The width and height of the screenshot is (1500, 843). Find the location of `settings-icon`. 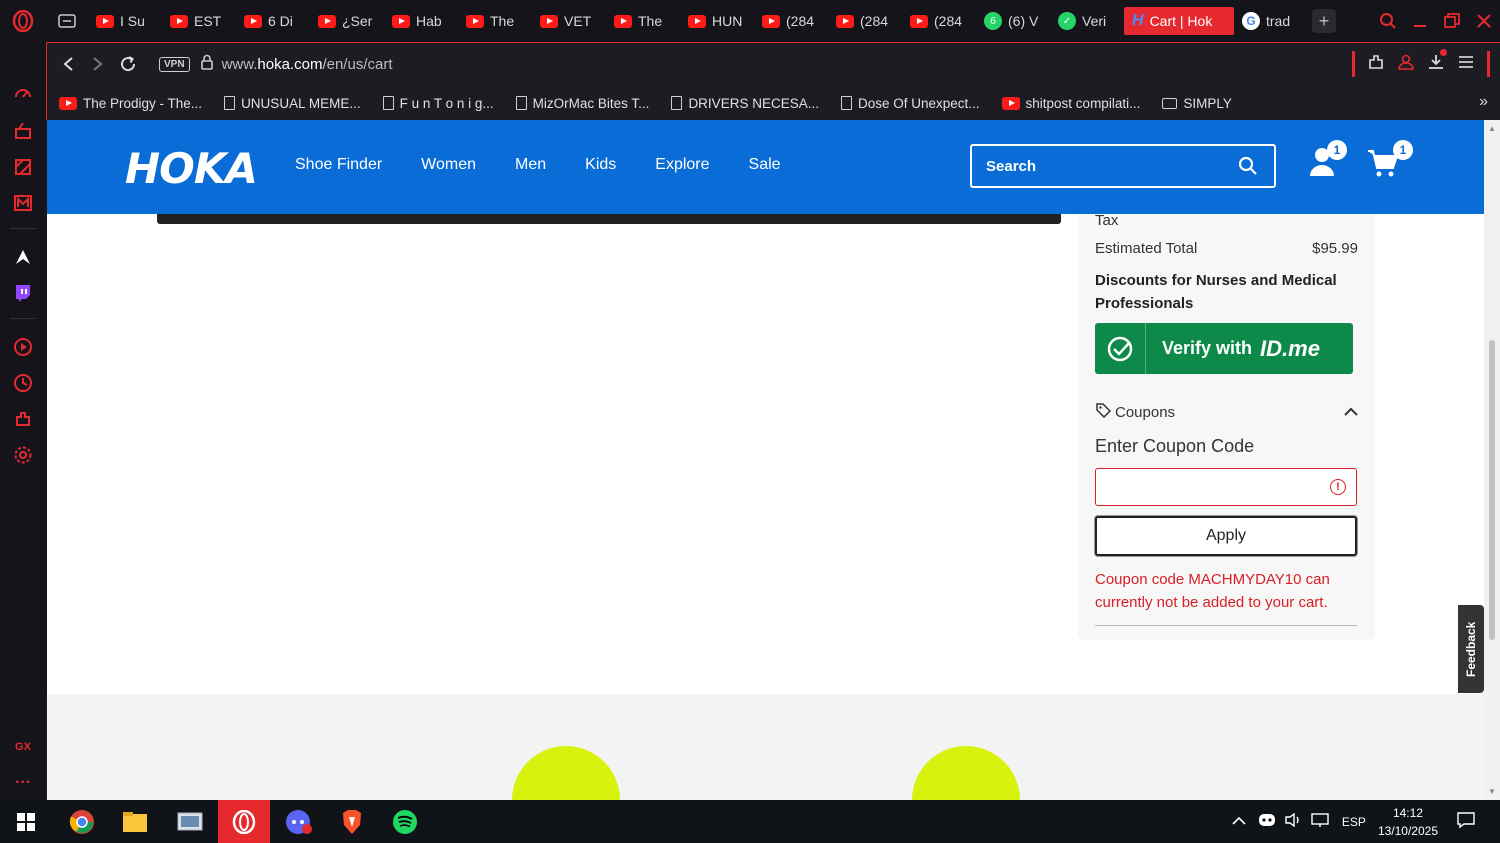

settings-icon is located at coordinates (23, 455).